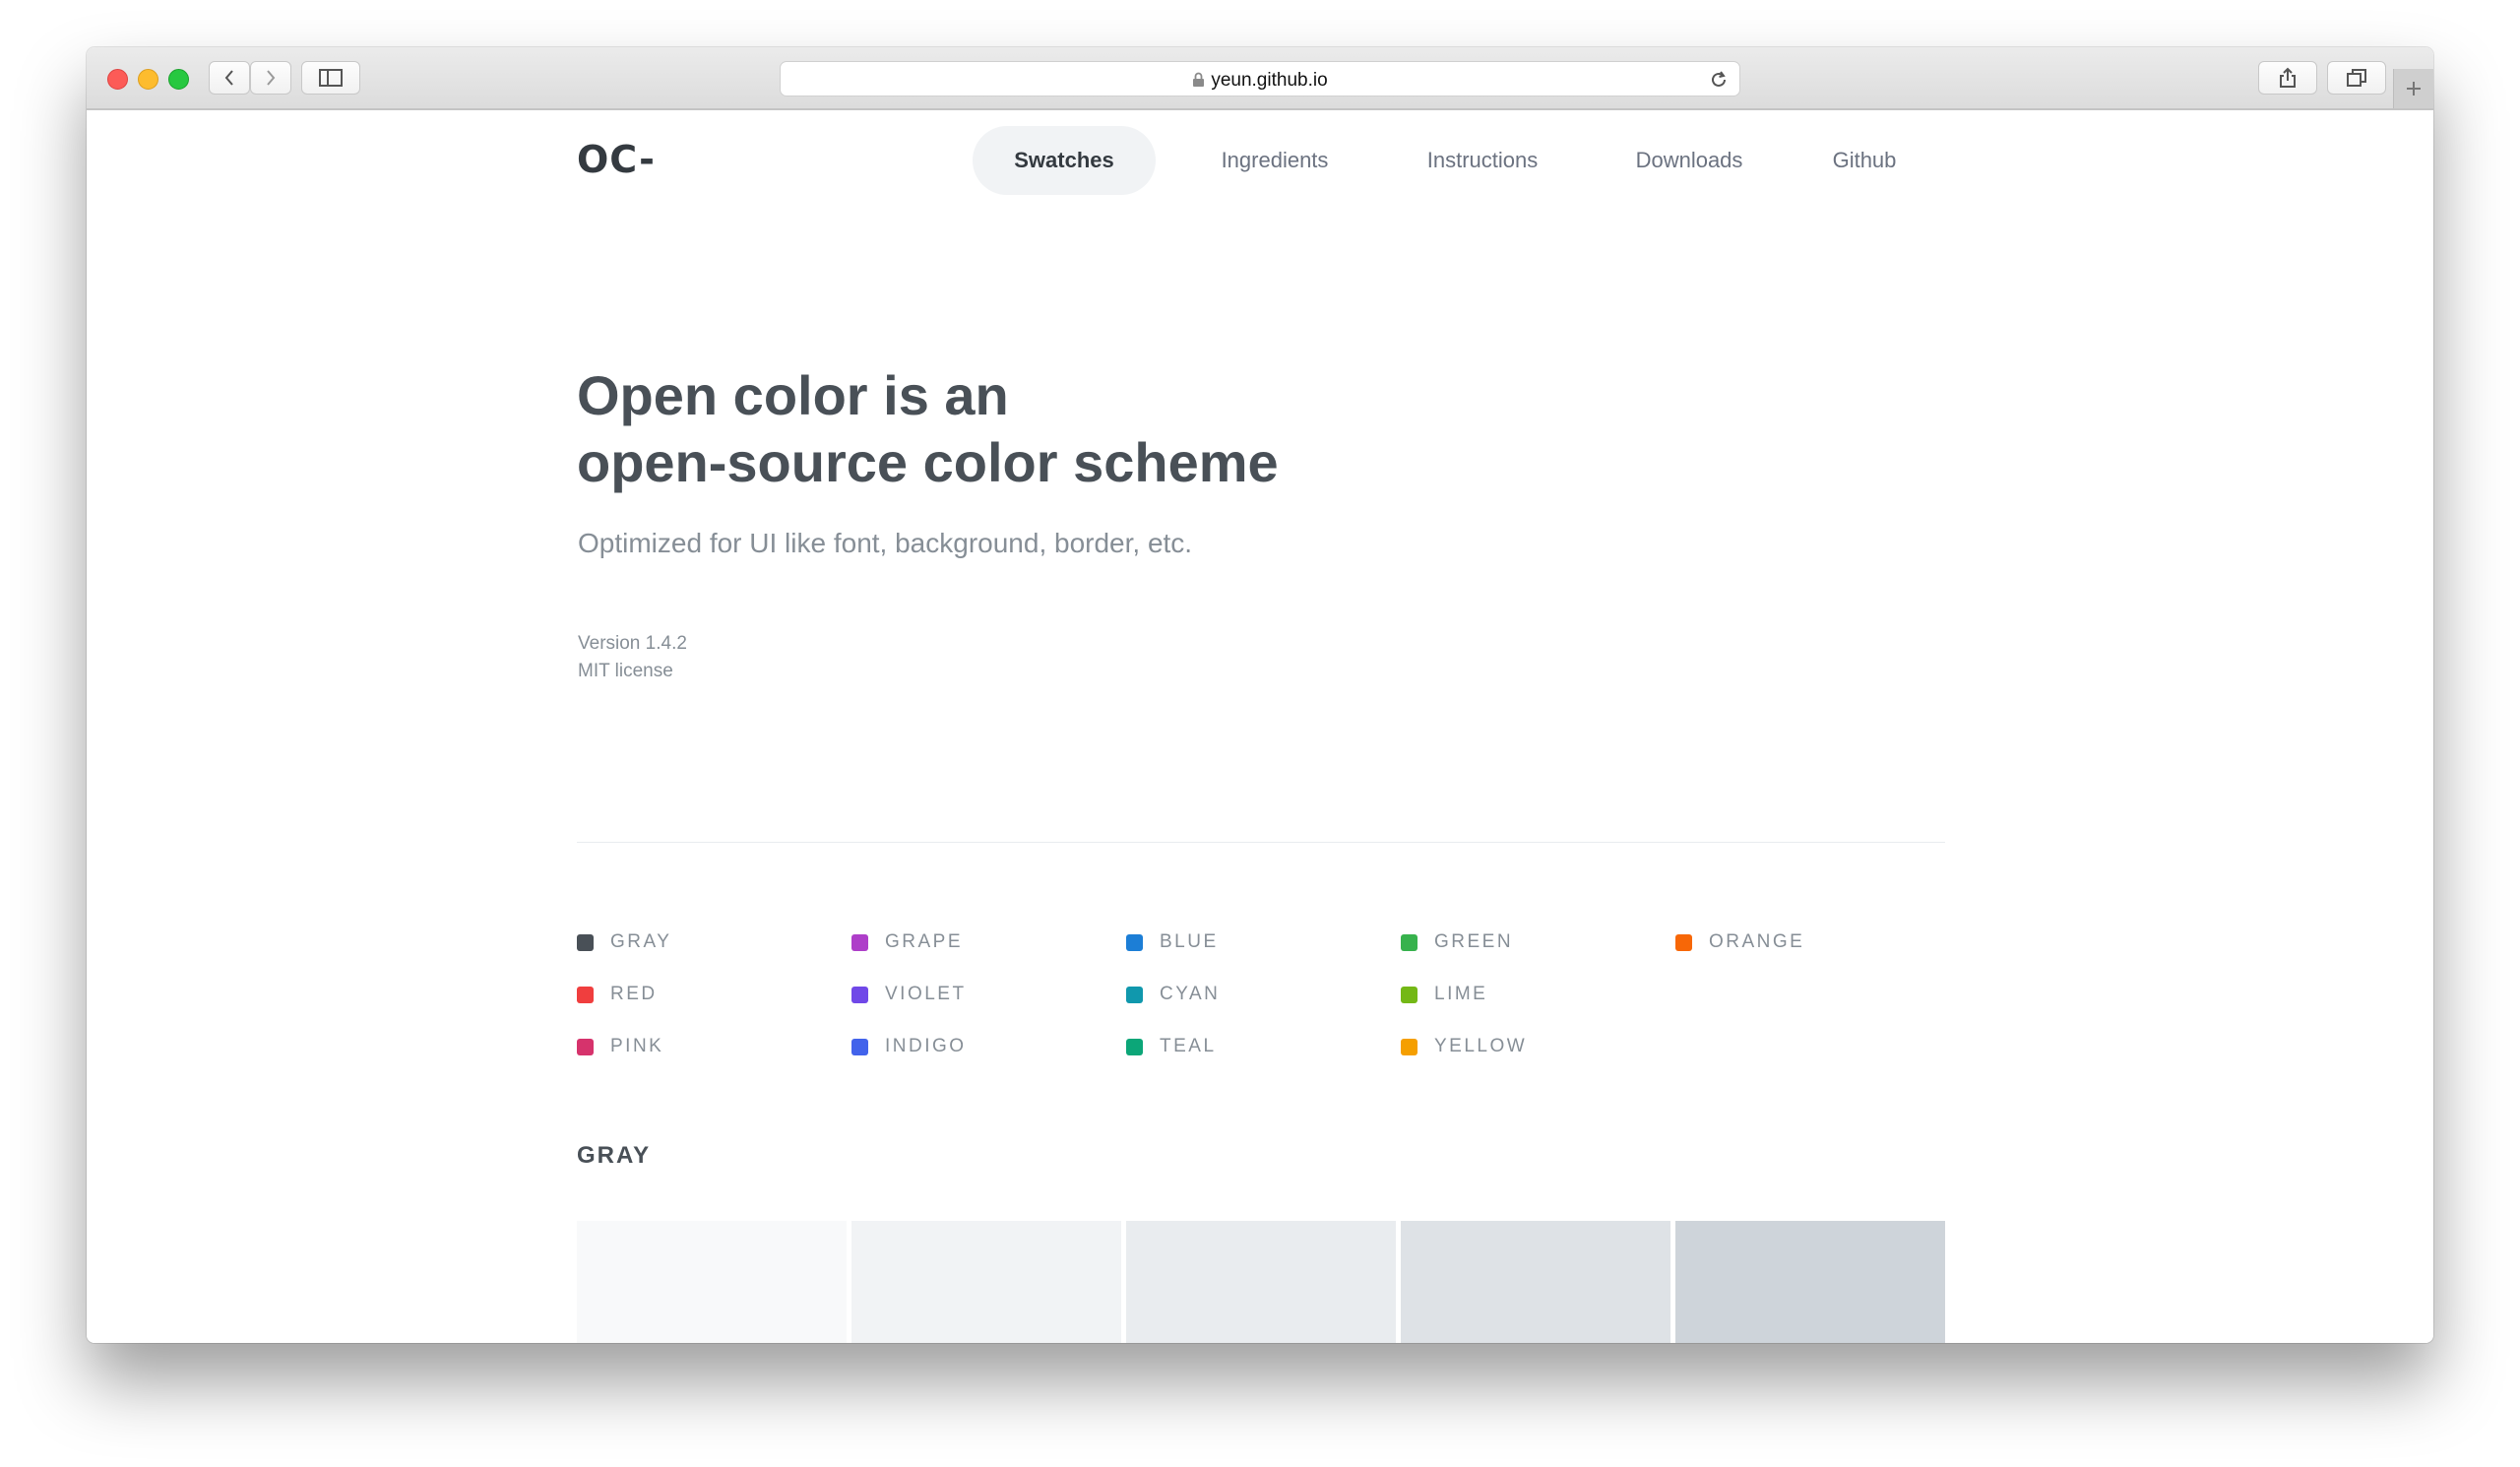 The height and width of the screenshot is (1467, 2520). I want to click on browser-toolbar: yeun.github.io, so click(1260, 78).